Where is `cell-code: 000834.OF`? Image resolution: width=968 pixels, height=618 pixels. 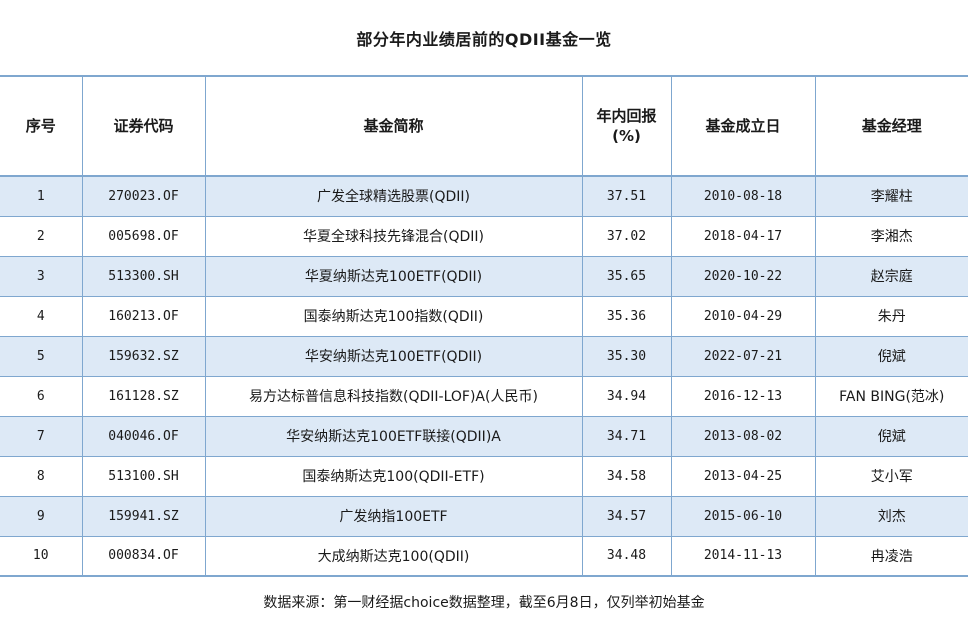
cell-code: 000834.OF is located at coordinates (143, 556).